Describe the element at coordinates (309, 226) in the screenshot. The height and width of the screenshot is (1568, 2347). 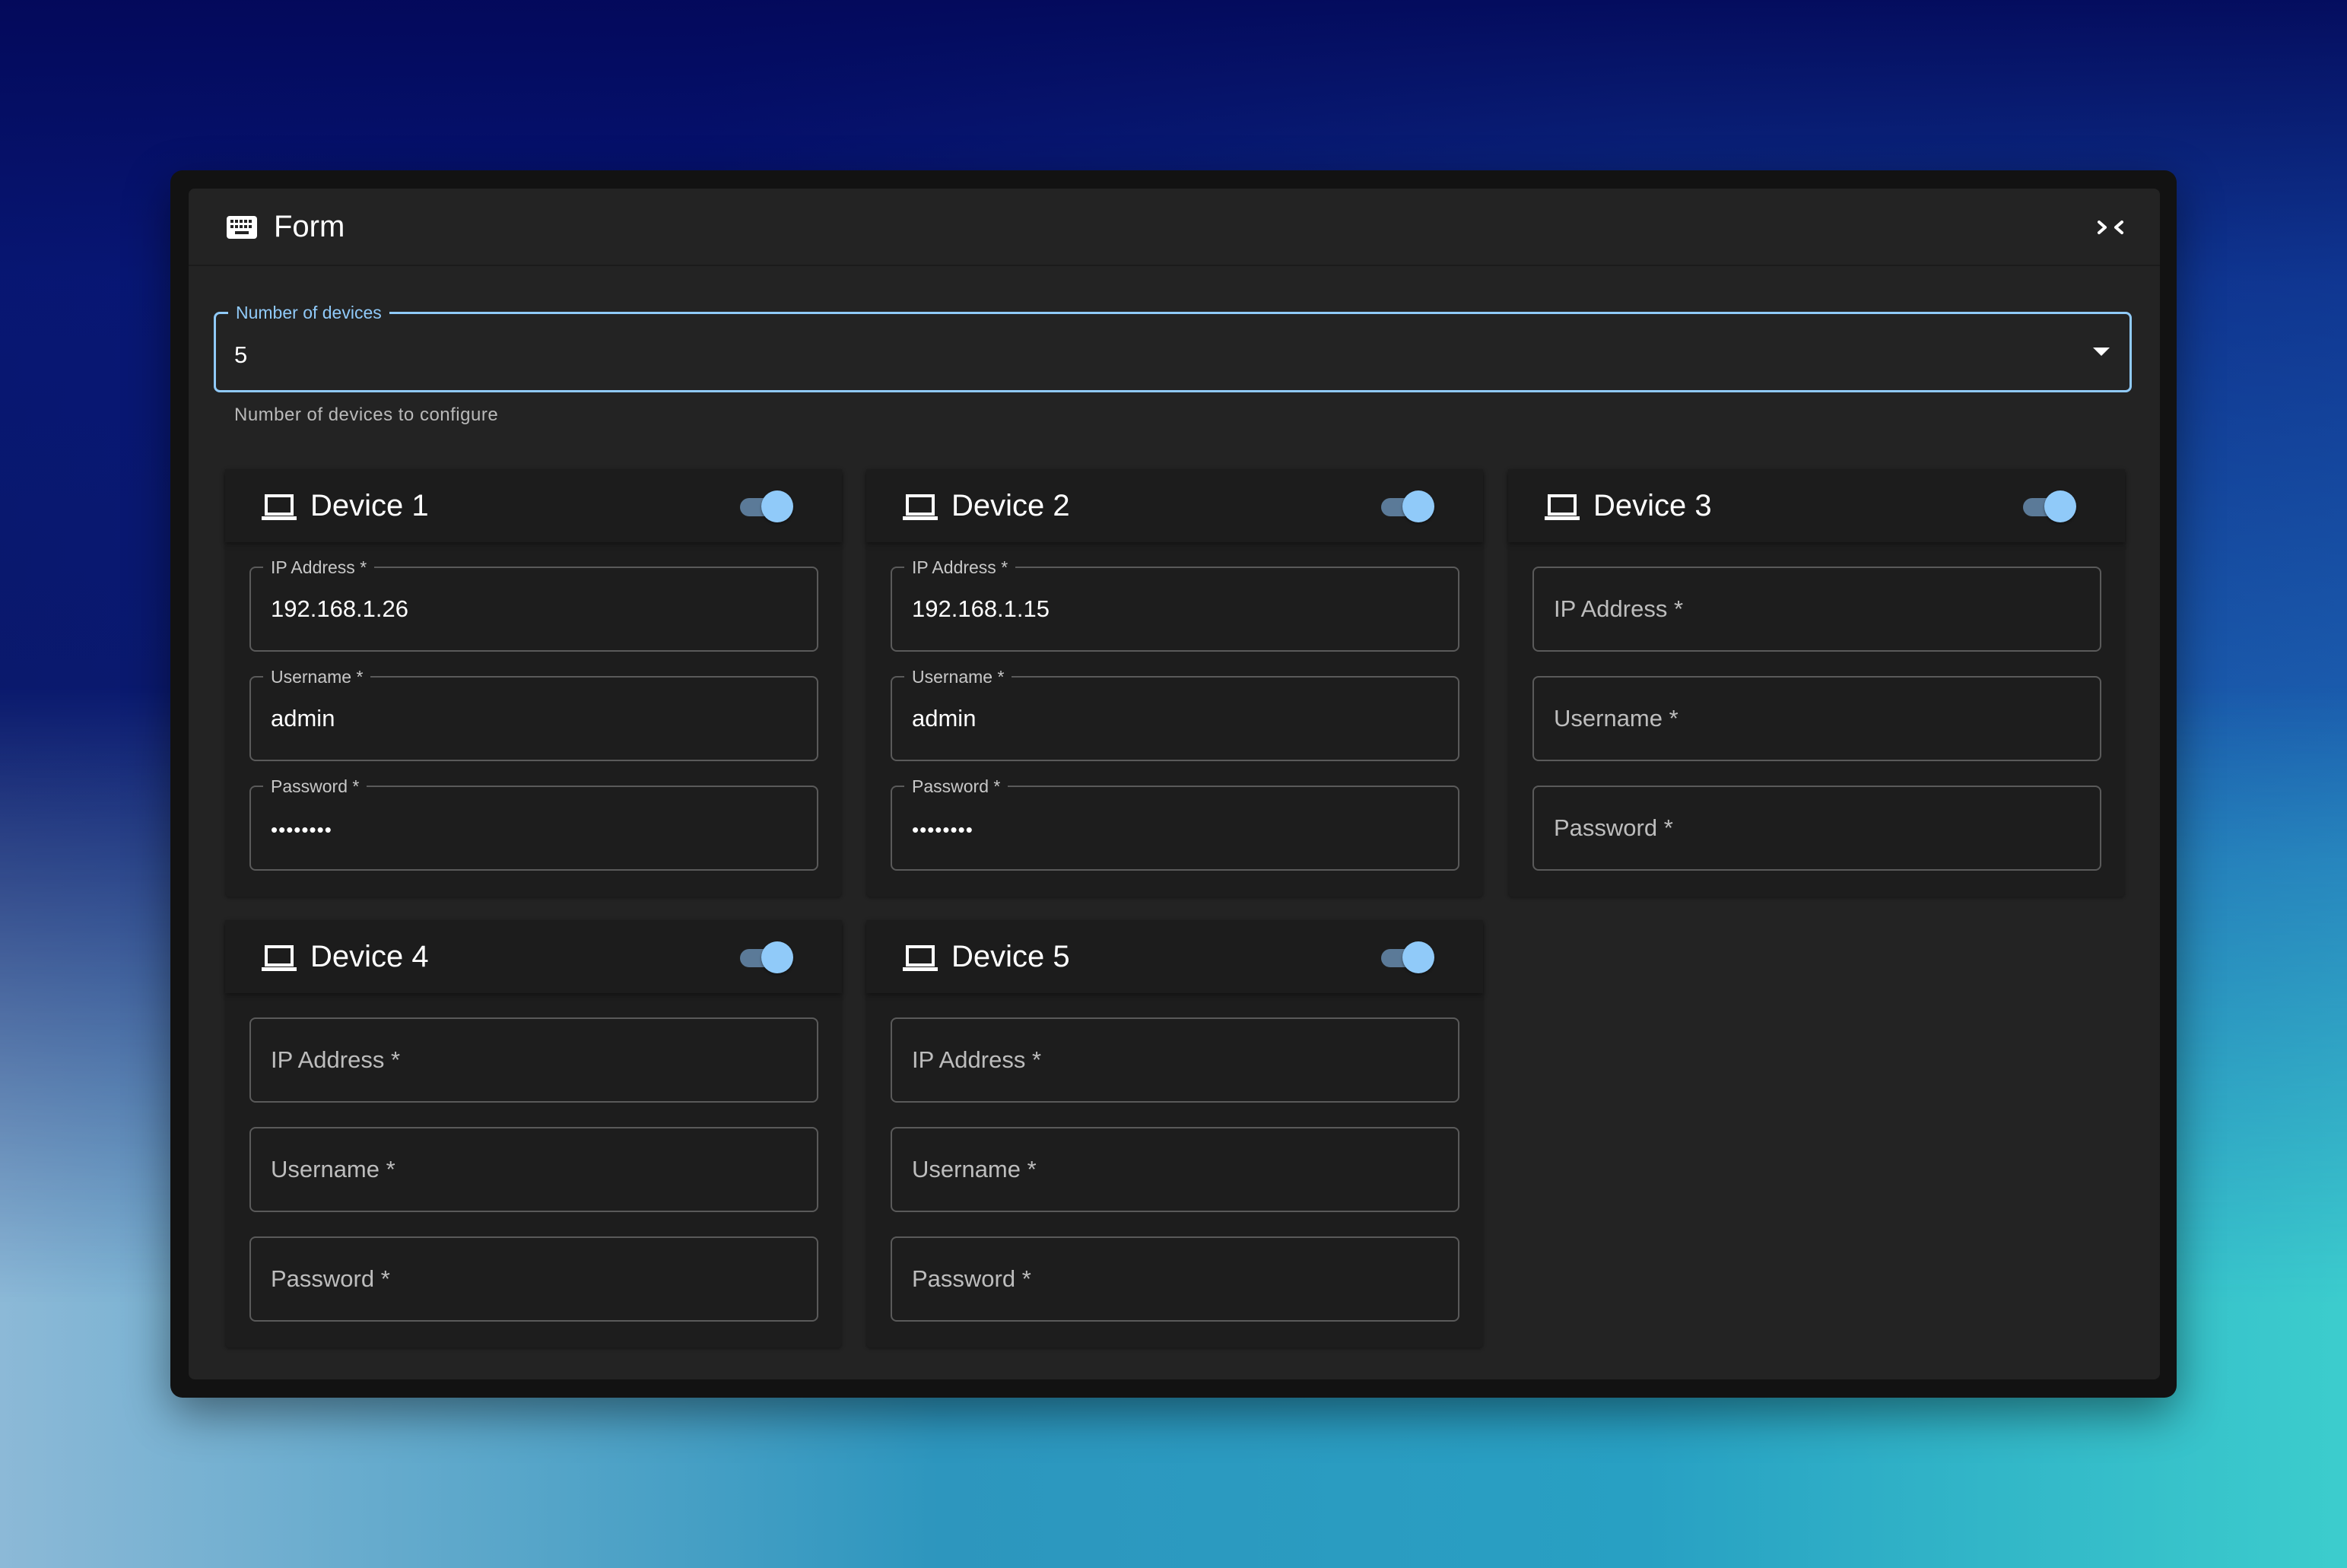
I see `panel-title: Form` at that location.